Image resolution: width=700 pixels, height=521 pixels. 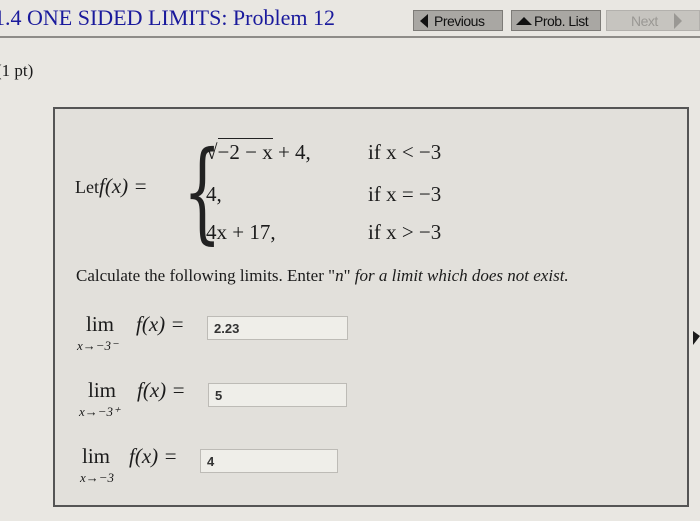 What do you see at coordinates (677, 20) in the screenshot?
I see `triangle-right-icon` at bounding box center [677, 20].